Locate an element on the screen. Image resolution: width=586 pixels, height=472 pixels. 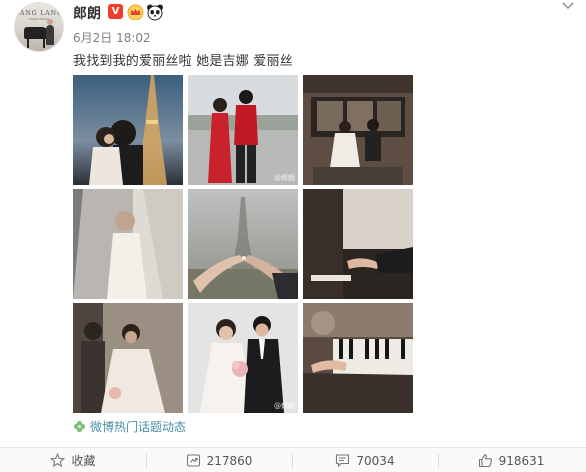
comment-button: 70034 is located at coordinates (365, 460).